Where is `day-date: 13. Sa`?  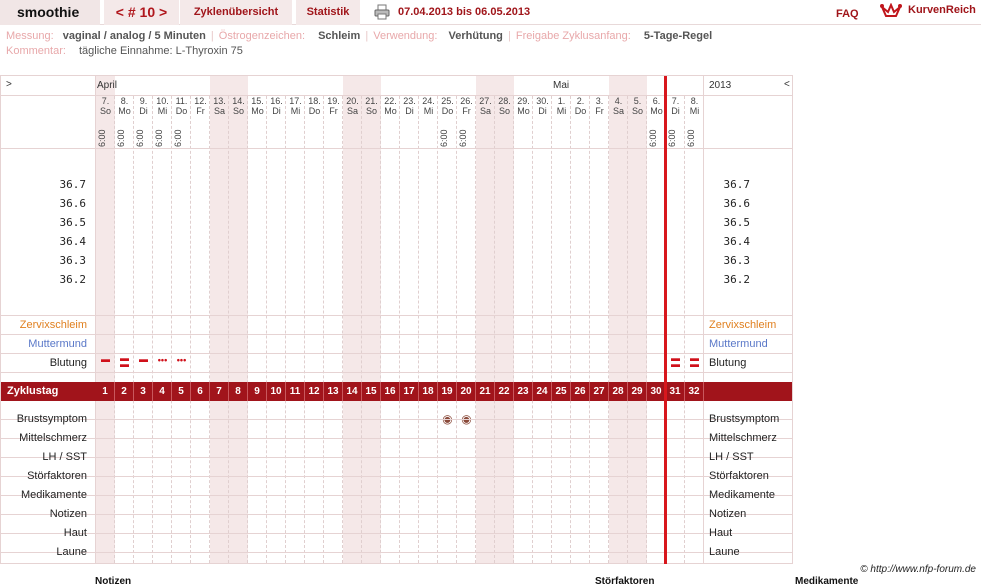 day-date: 13. Sa is located at coordinates (219, 106).